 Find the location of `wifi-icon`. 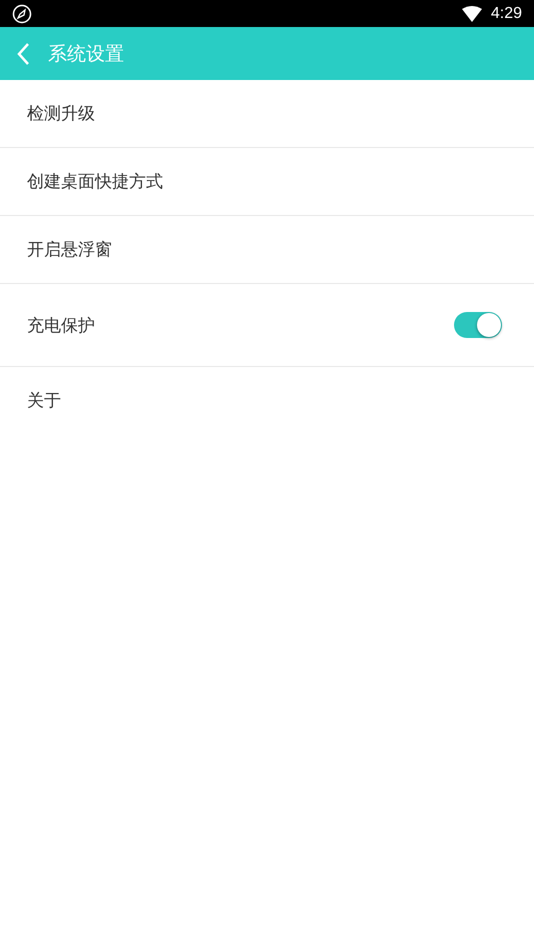

wifi-icon is located at coordinates (472, 14).